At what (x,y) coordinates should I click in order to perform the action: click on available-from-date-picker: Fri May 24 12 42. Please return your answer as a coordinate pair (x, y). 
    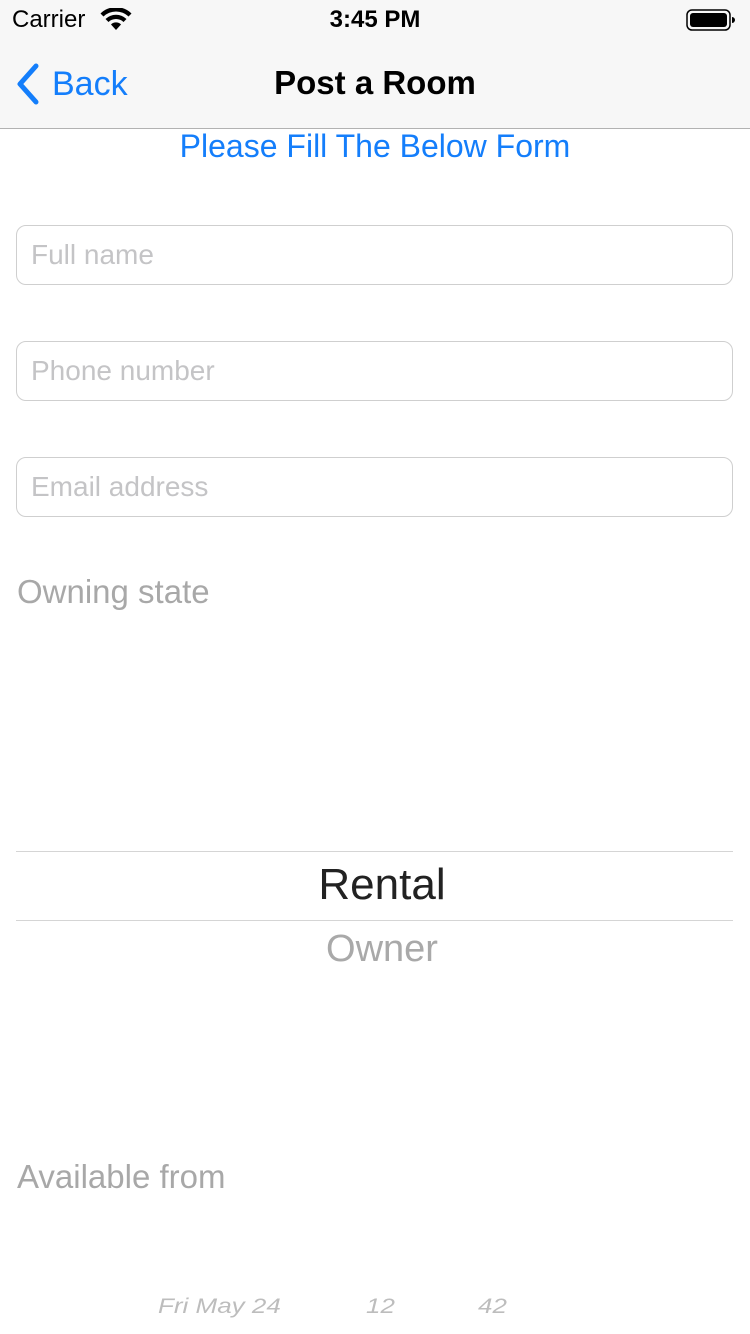
    Looking at the image, I should click on (375, 1305).